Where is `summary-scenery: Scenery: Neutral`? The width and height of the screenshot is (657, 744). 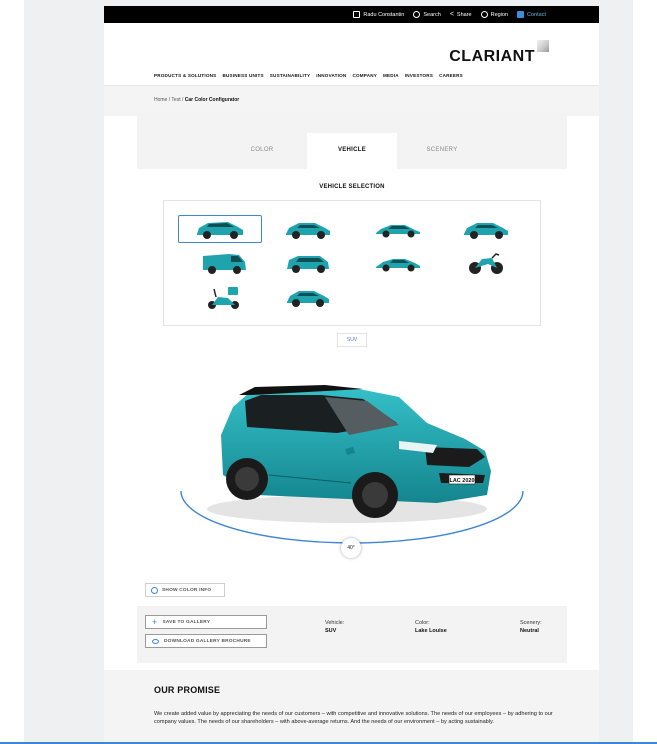 summary-scenery: Scenery: Neutral is located at coordinates (531, 627).